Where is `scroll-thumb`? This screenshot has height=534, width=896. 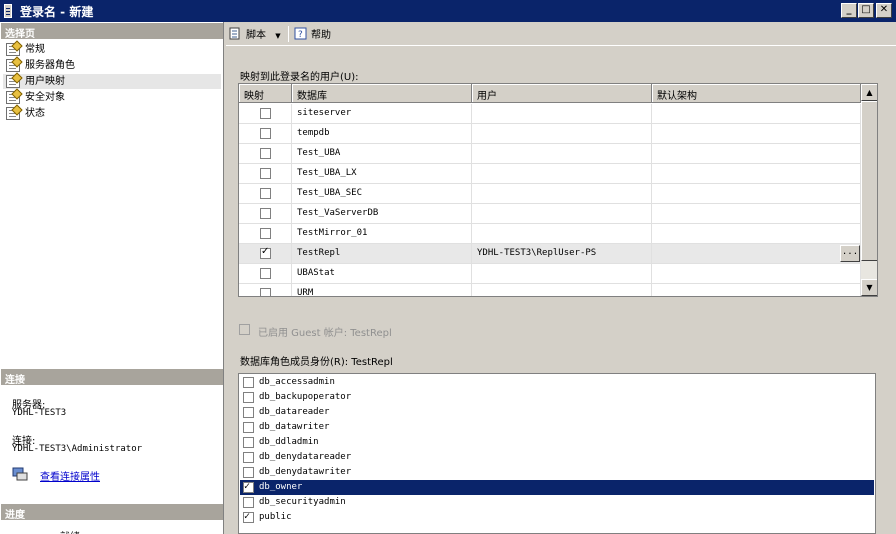
scroll-thumb is located at coordinates (869, 181).